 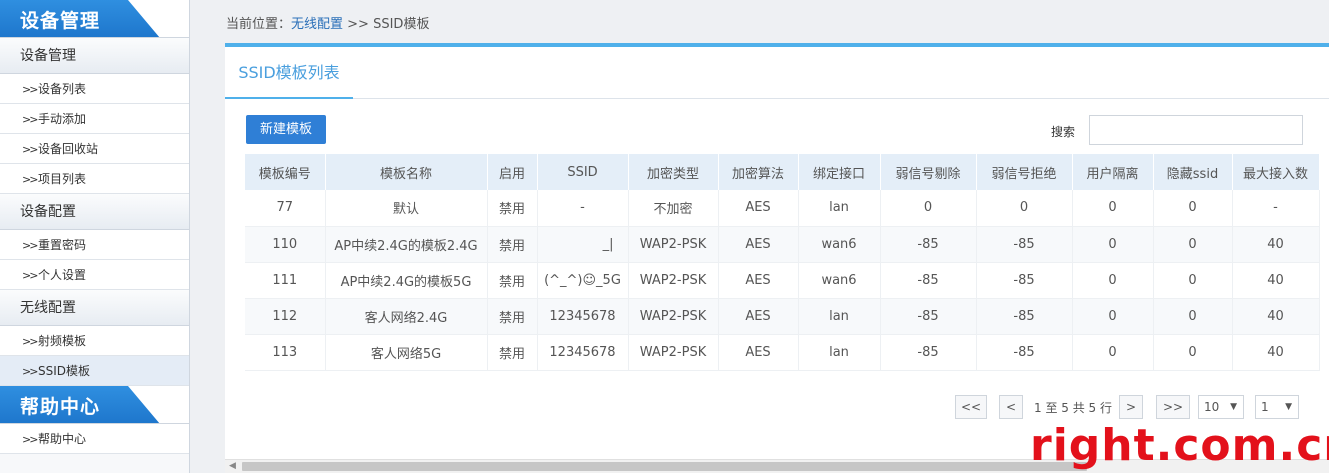 I want to click on column-header: 启用, so click(x=512, y=172).